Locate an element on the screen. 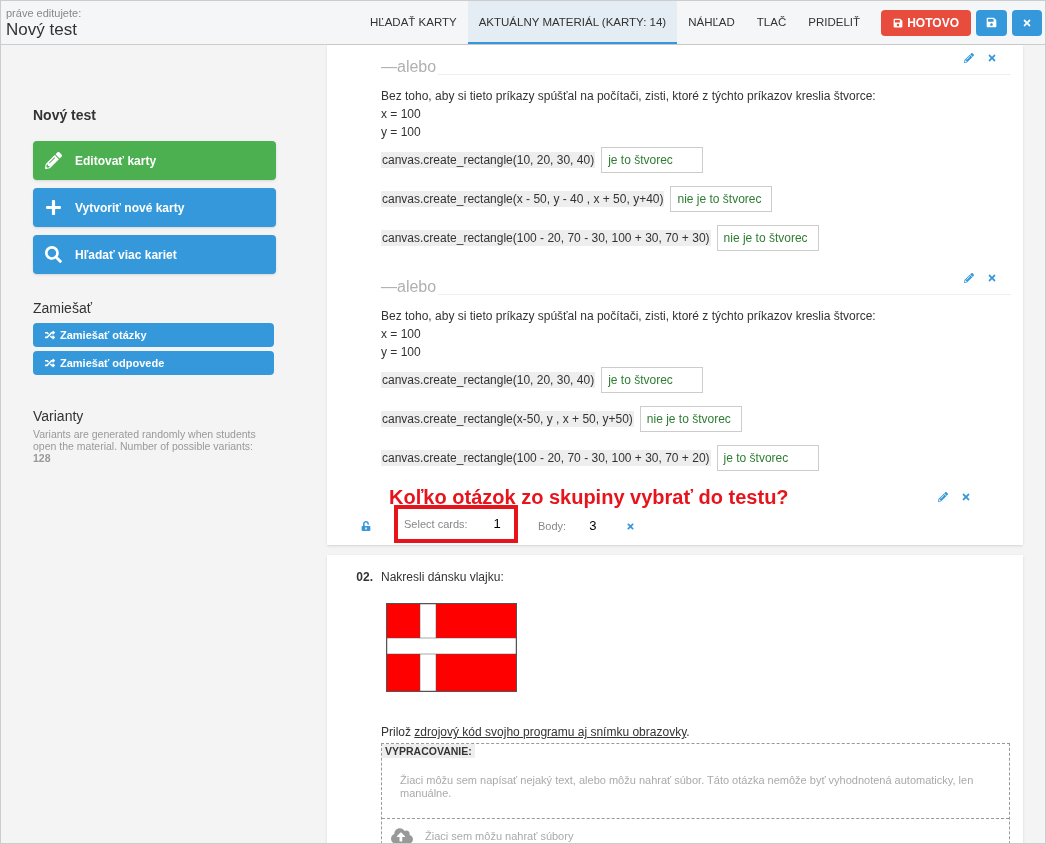 The width and height of the screenshot is (1046, 844). close-button is located at coordinates (1027, 22).